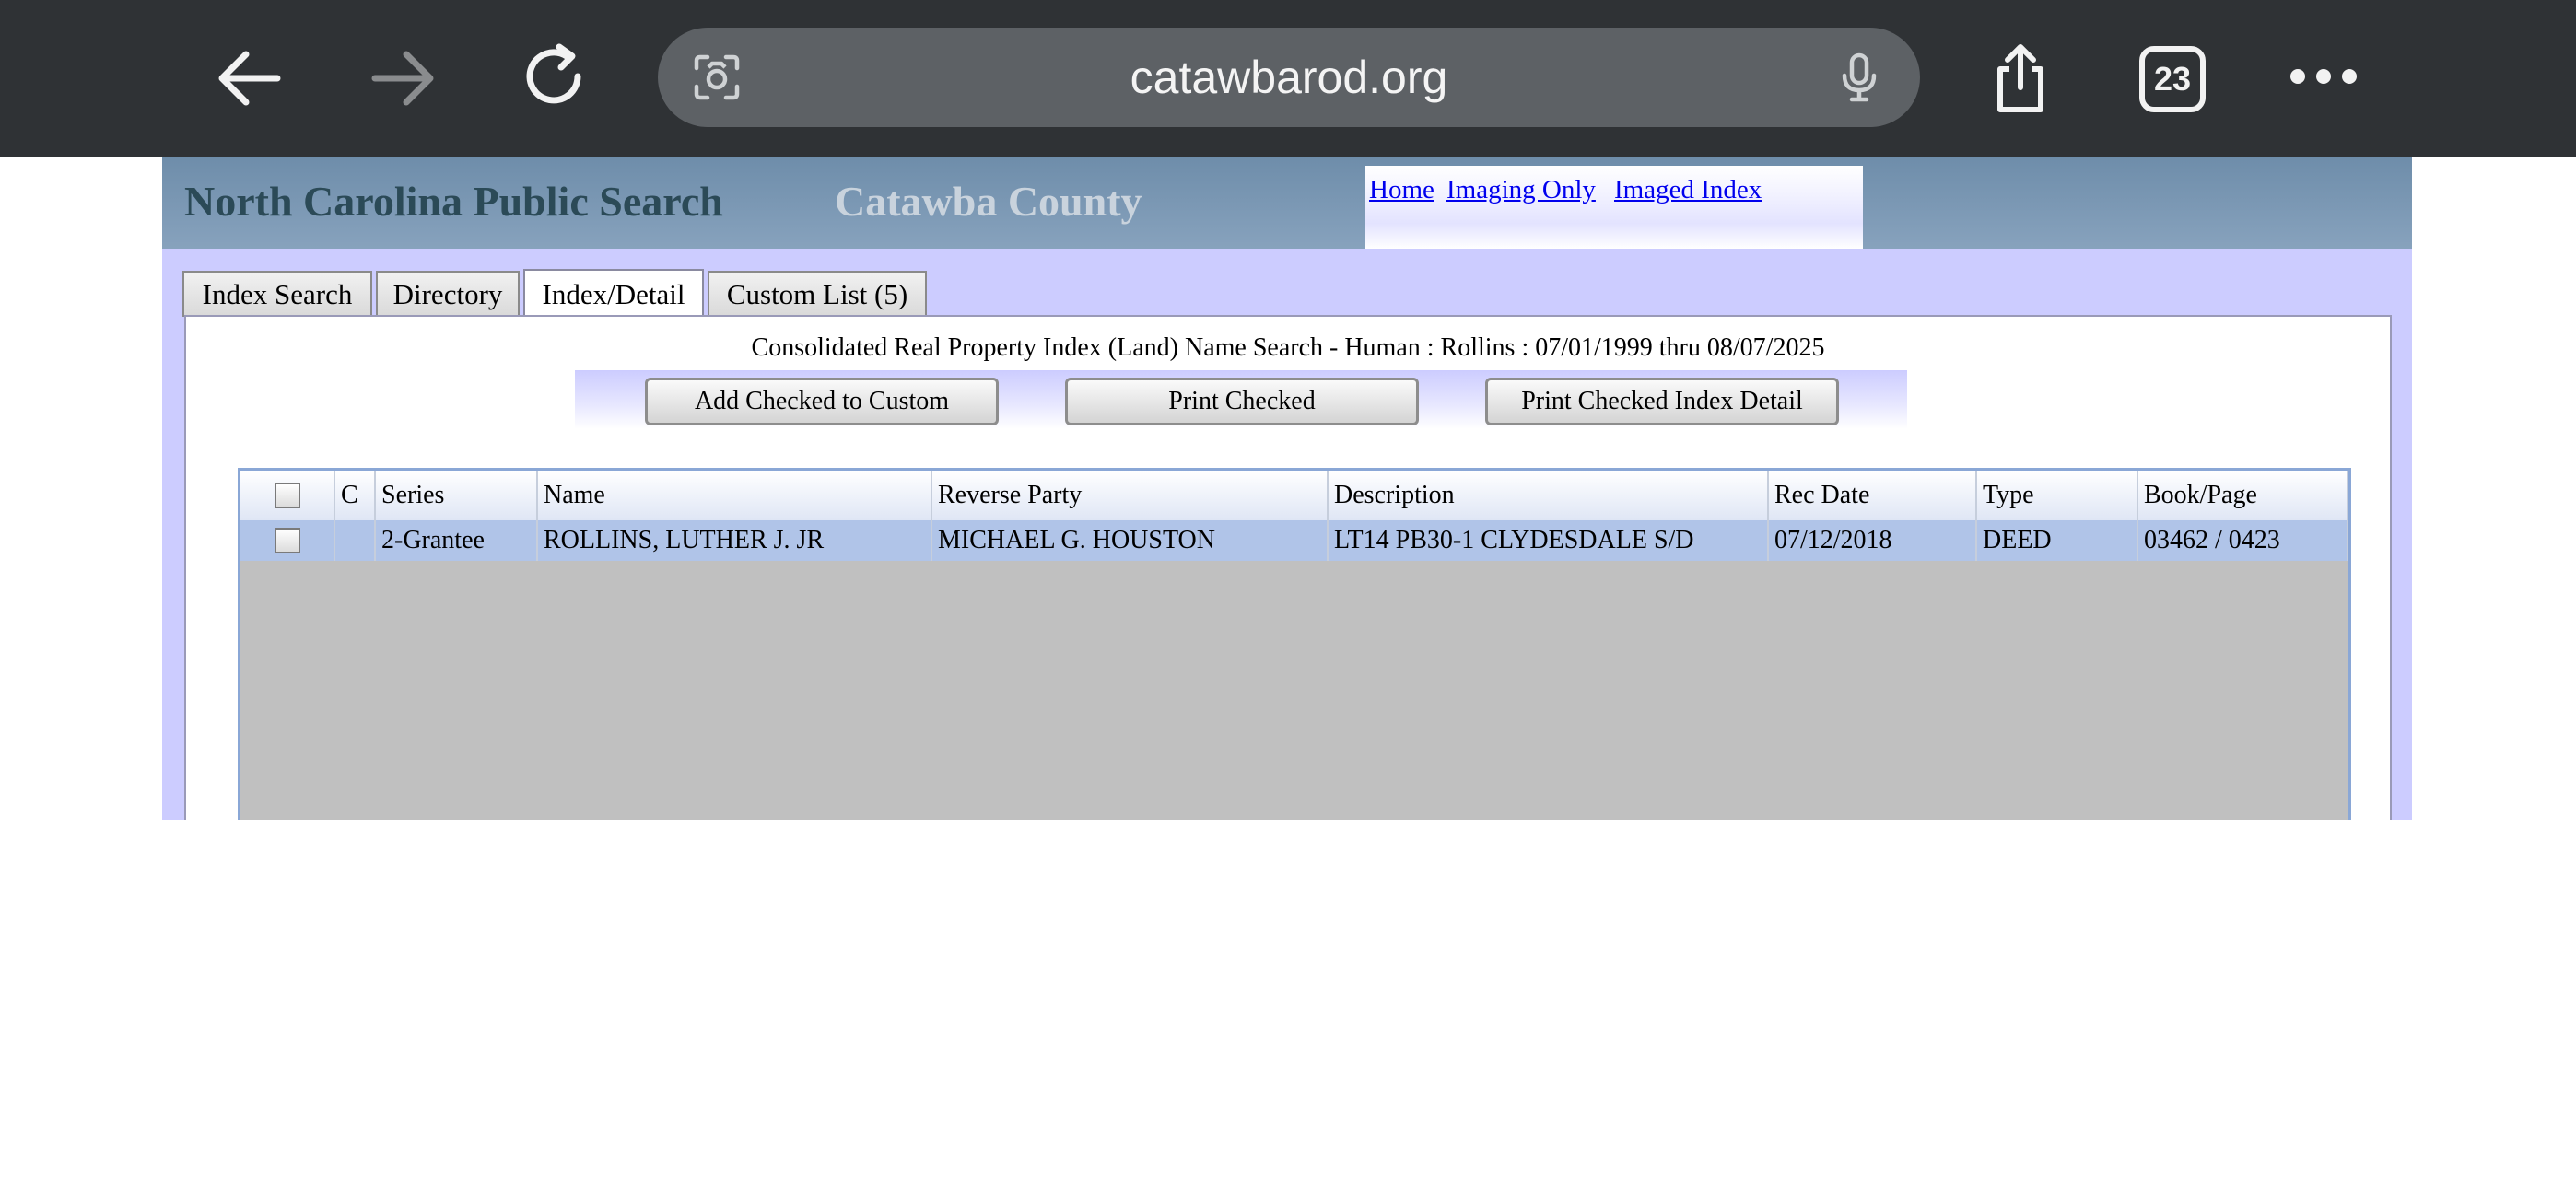 The image size is (2576, 1188). Describe the element at coordinates (456, 540) in the screenshot. I see `cell-series: 2-Grantee` at that location.